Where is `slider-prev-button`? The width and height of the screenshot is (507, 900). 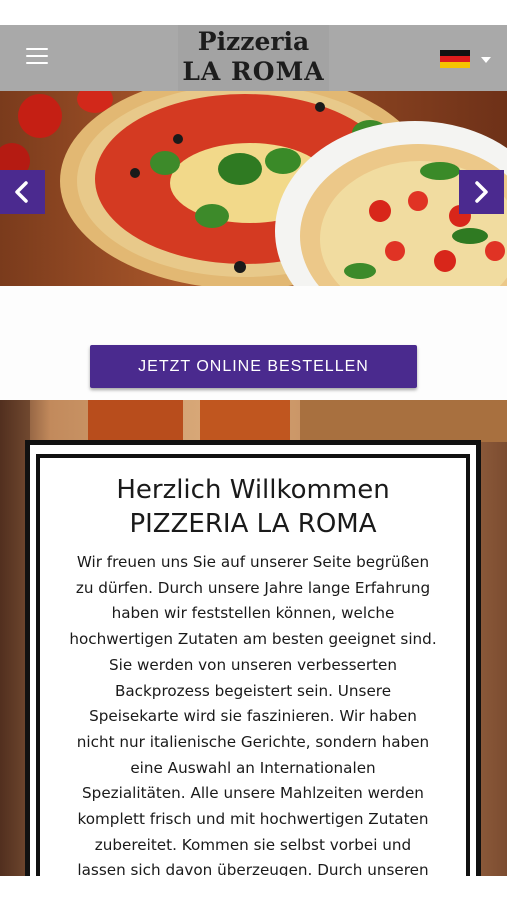
slider-prev-button is located at coordinates (22, 192).